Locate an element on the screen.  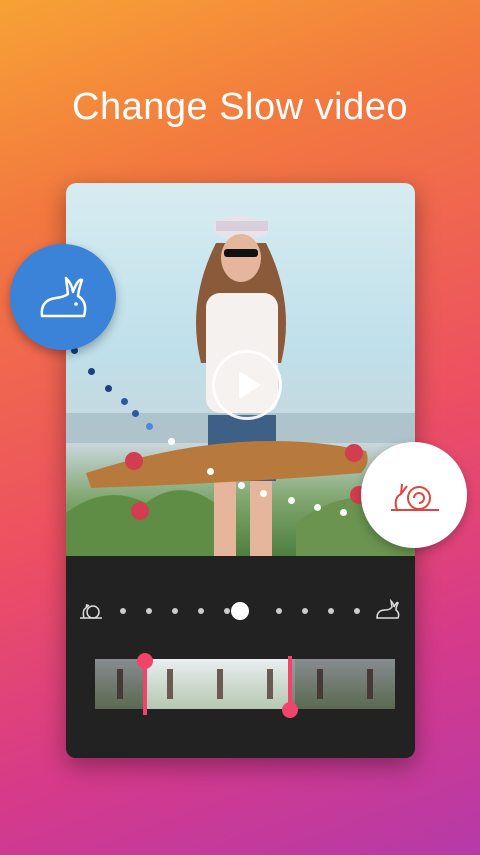
headline: Change Slow video is located at coordinates (240, 107).